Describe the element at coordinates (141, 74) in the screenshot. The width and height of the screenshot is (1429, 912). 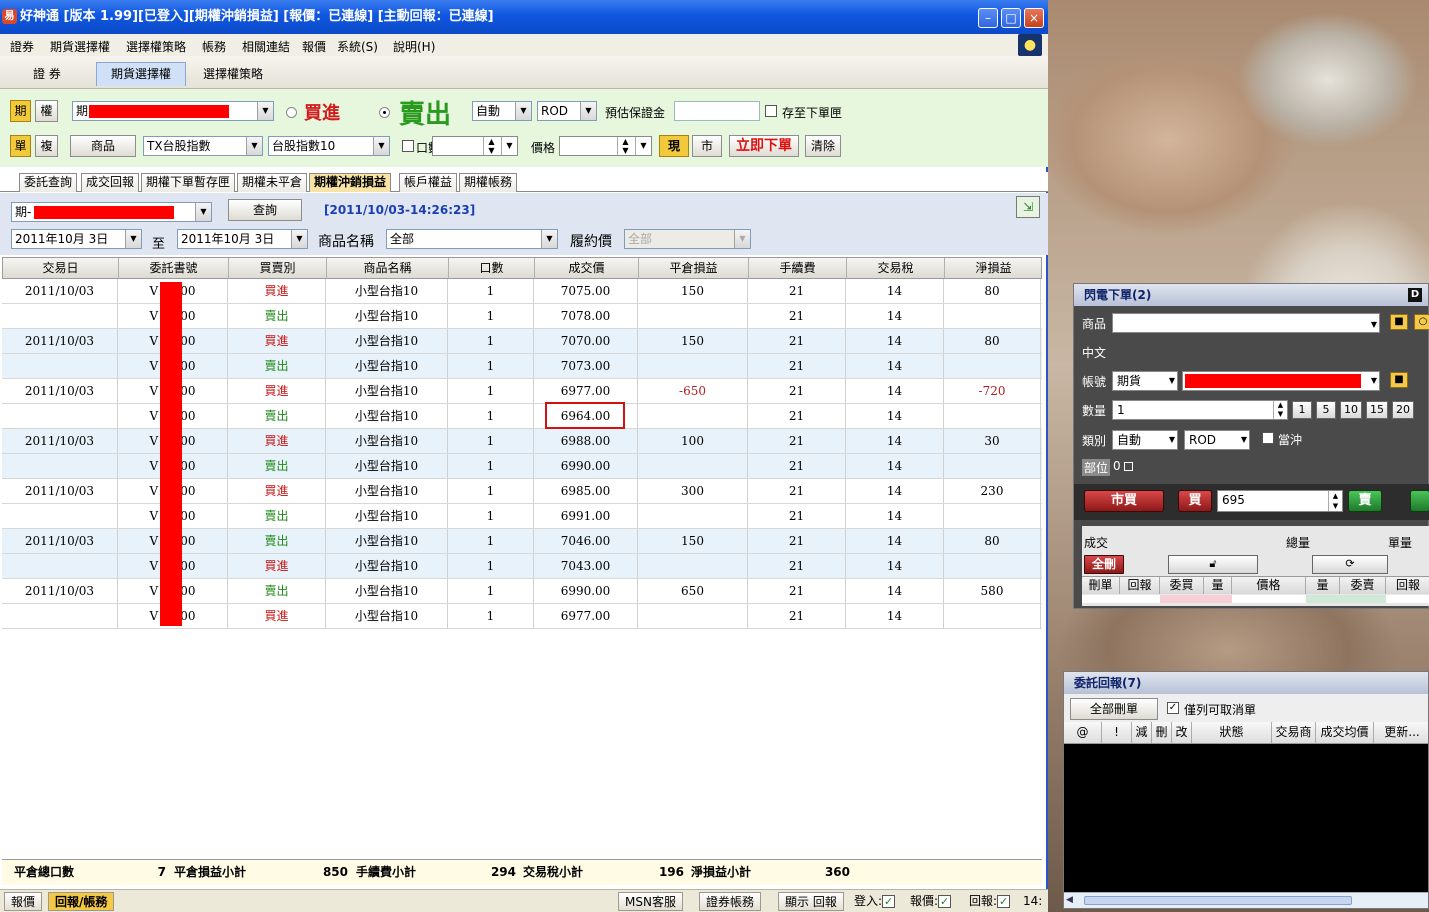
I see `tab-futures-options: 期貨選擇權` at that location.